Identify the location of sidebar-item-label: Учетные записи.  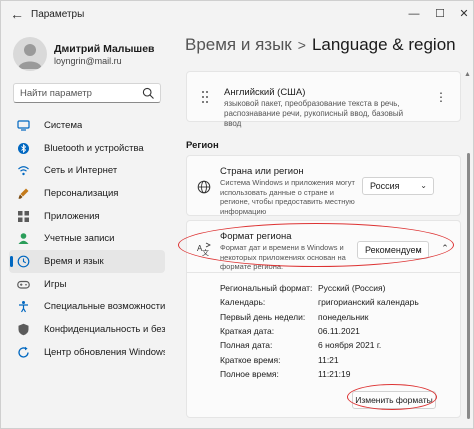
(79, 239).